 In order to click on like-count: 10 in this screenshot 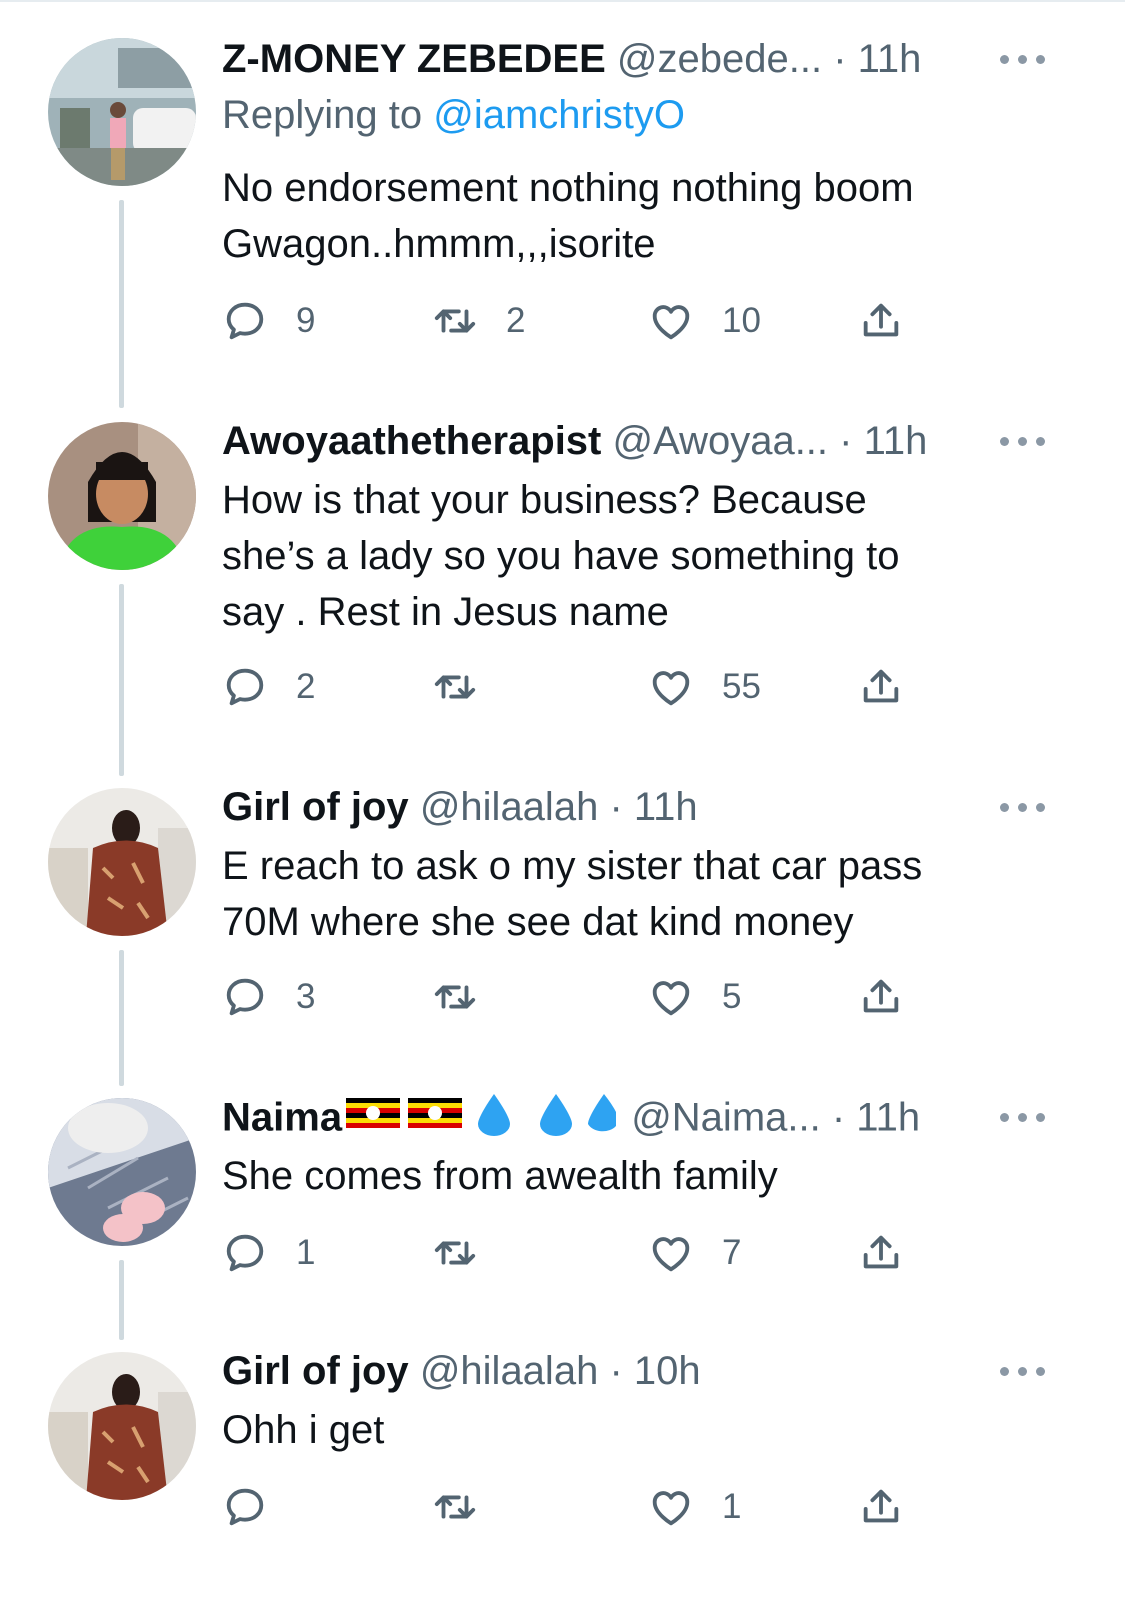, I will do `click(741, 320)`.